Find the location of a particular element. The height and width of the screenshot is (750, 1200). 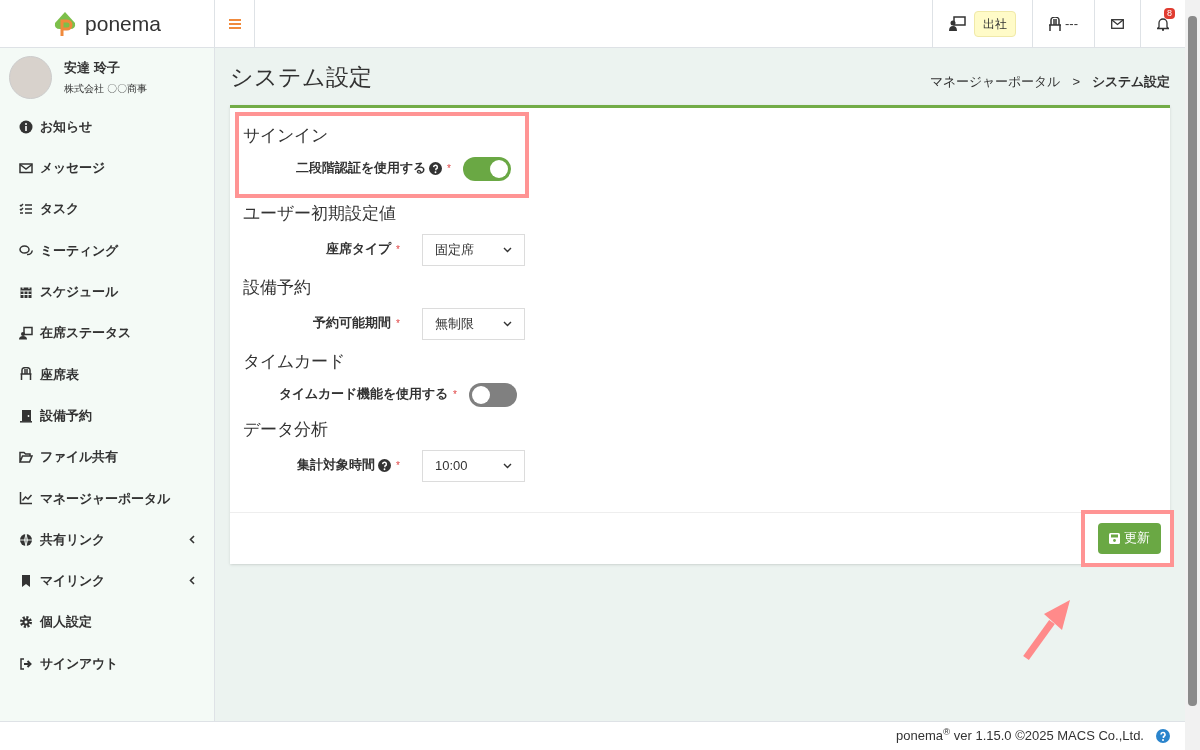

annotation-arrow is located at coordinates (1047, 631).